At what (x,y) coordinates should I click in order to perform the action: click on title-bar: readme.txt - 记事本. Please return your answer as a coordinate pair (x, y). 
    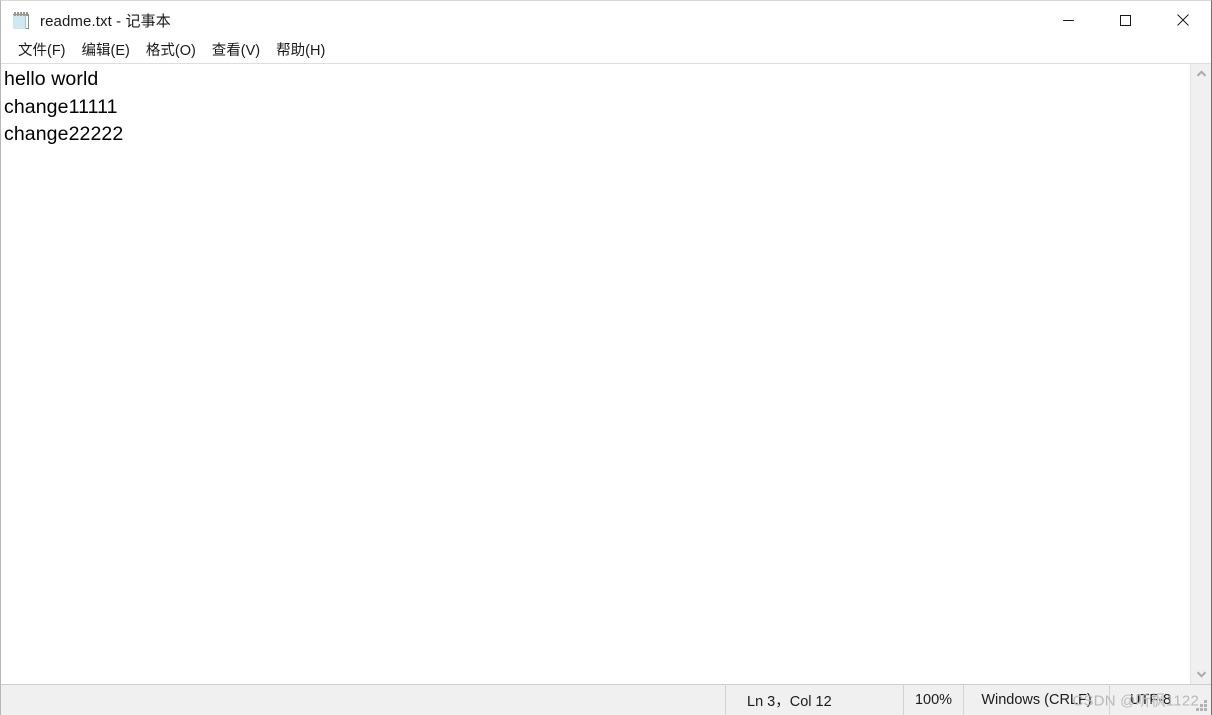
    Looking at the image, I should click on (606, 20).